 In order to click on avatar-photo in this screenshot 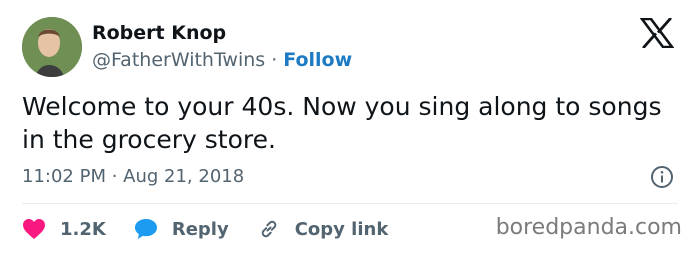, I will do `click(52, 47)`.